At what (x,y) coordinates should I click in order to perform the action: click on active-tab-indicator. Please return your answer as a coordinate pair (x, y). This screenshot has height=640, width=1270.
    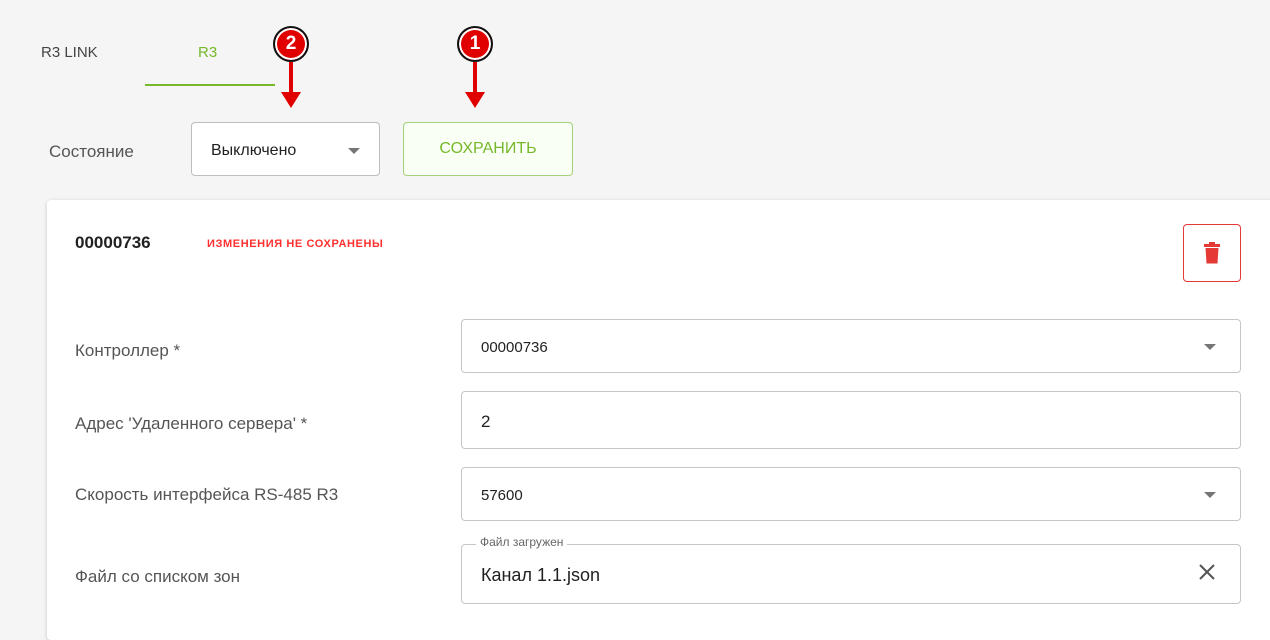
    Looking at the image, I should click on (210, 85).